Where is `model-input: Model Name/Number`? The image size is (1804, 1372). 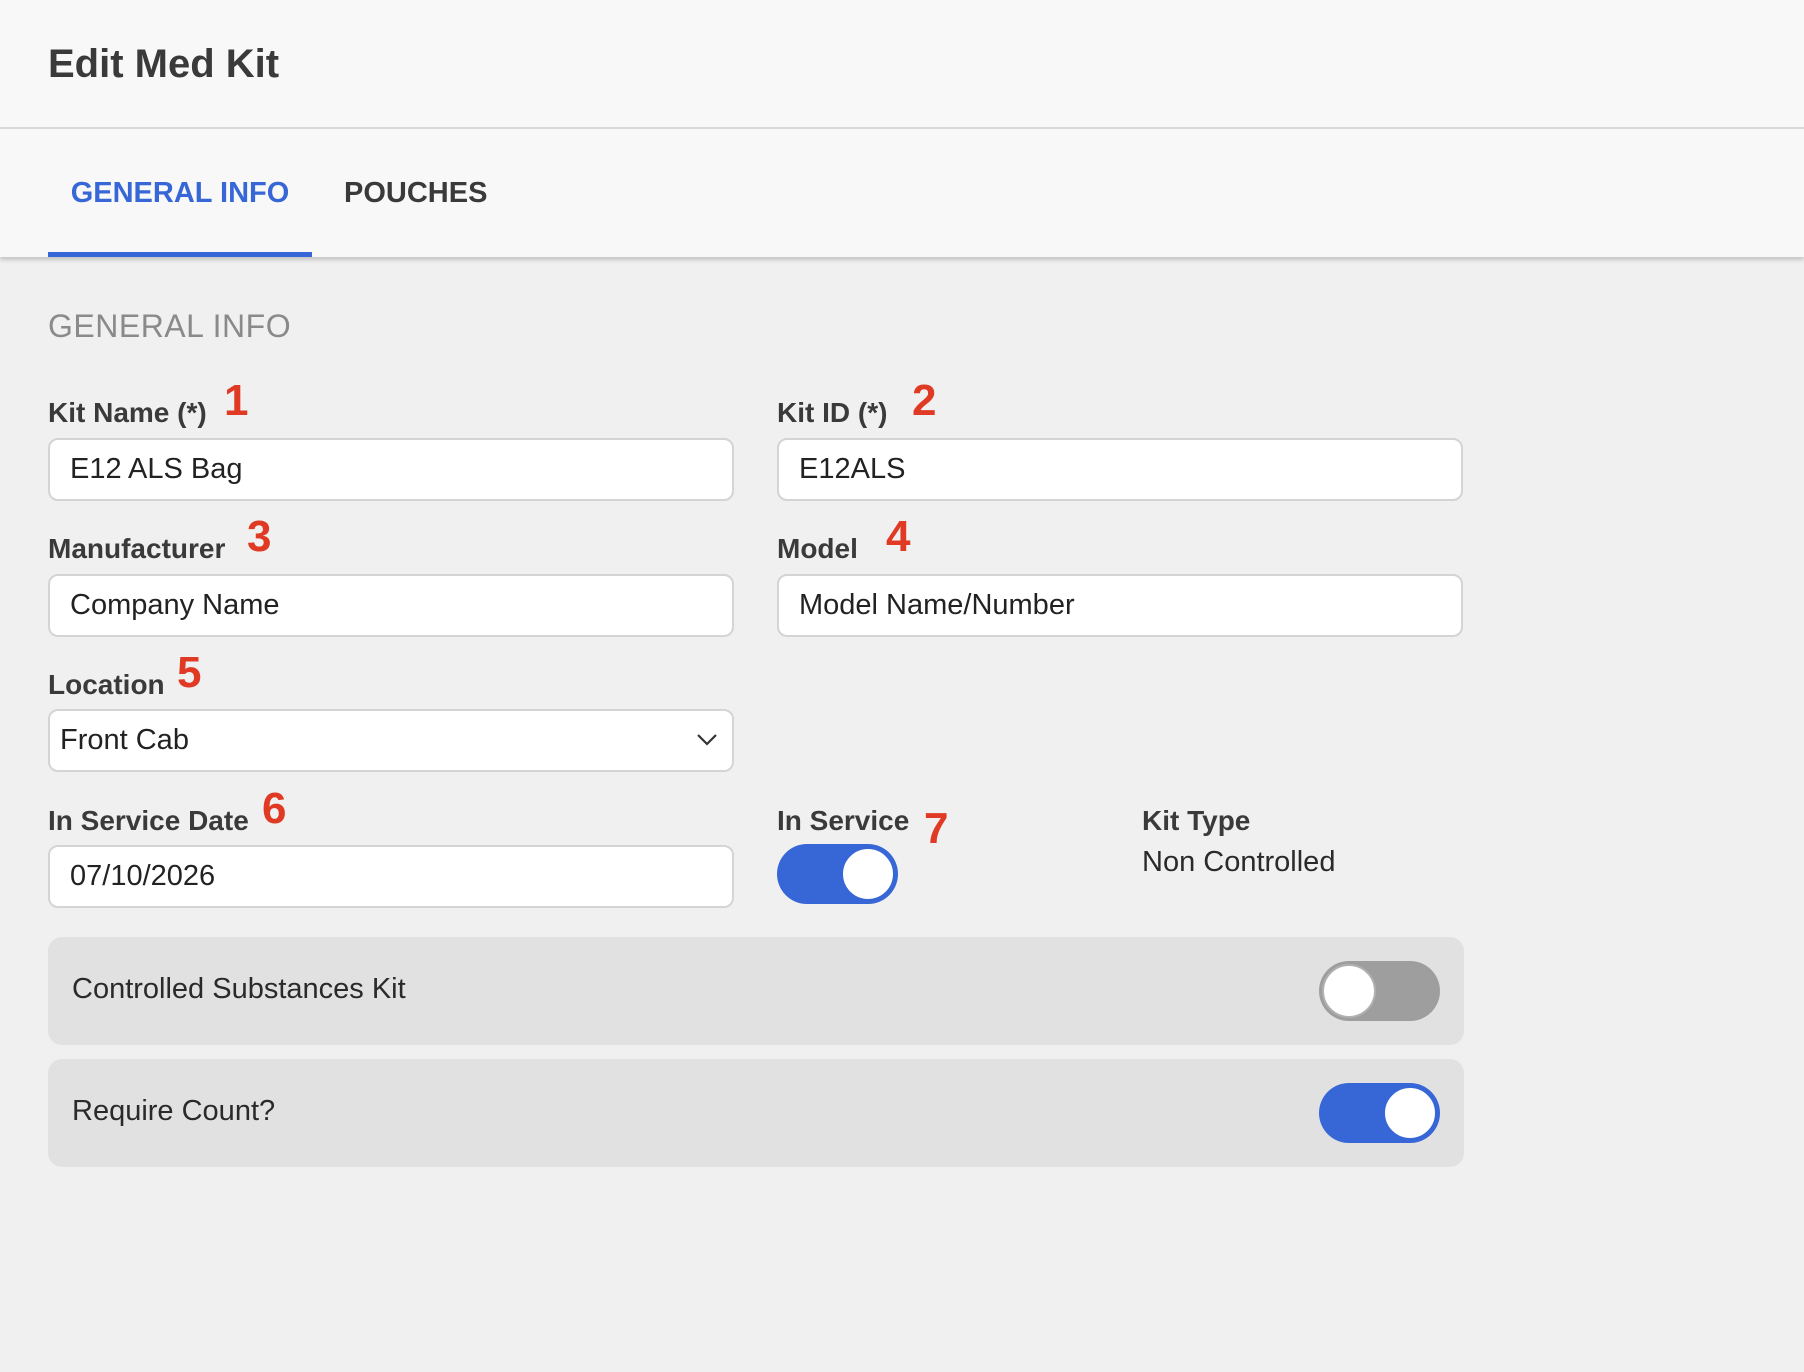
model-input: Model Name/Number is located at coordinates (1120, 605).